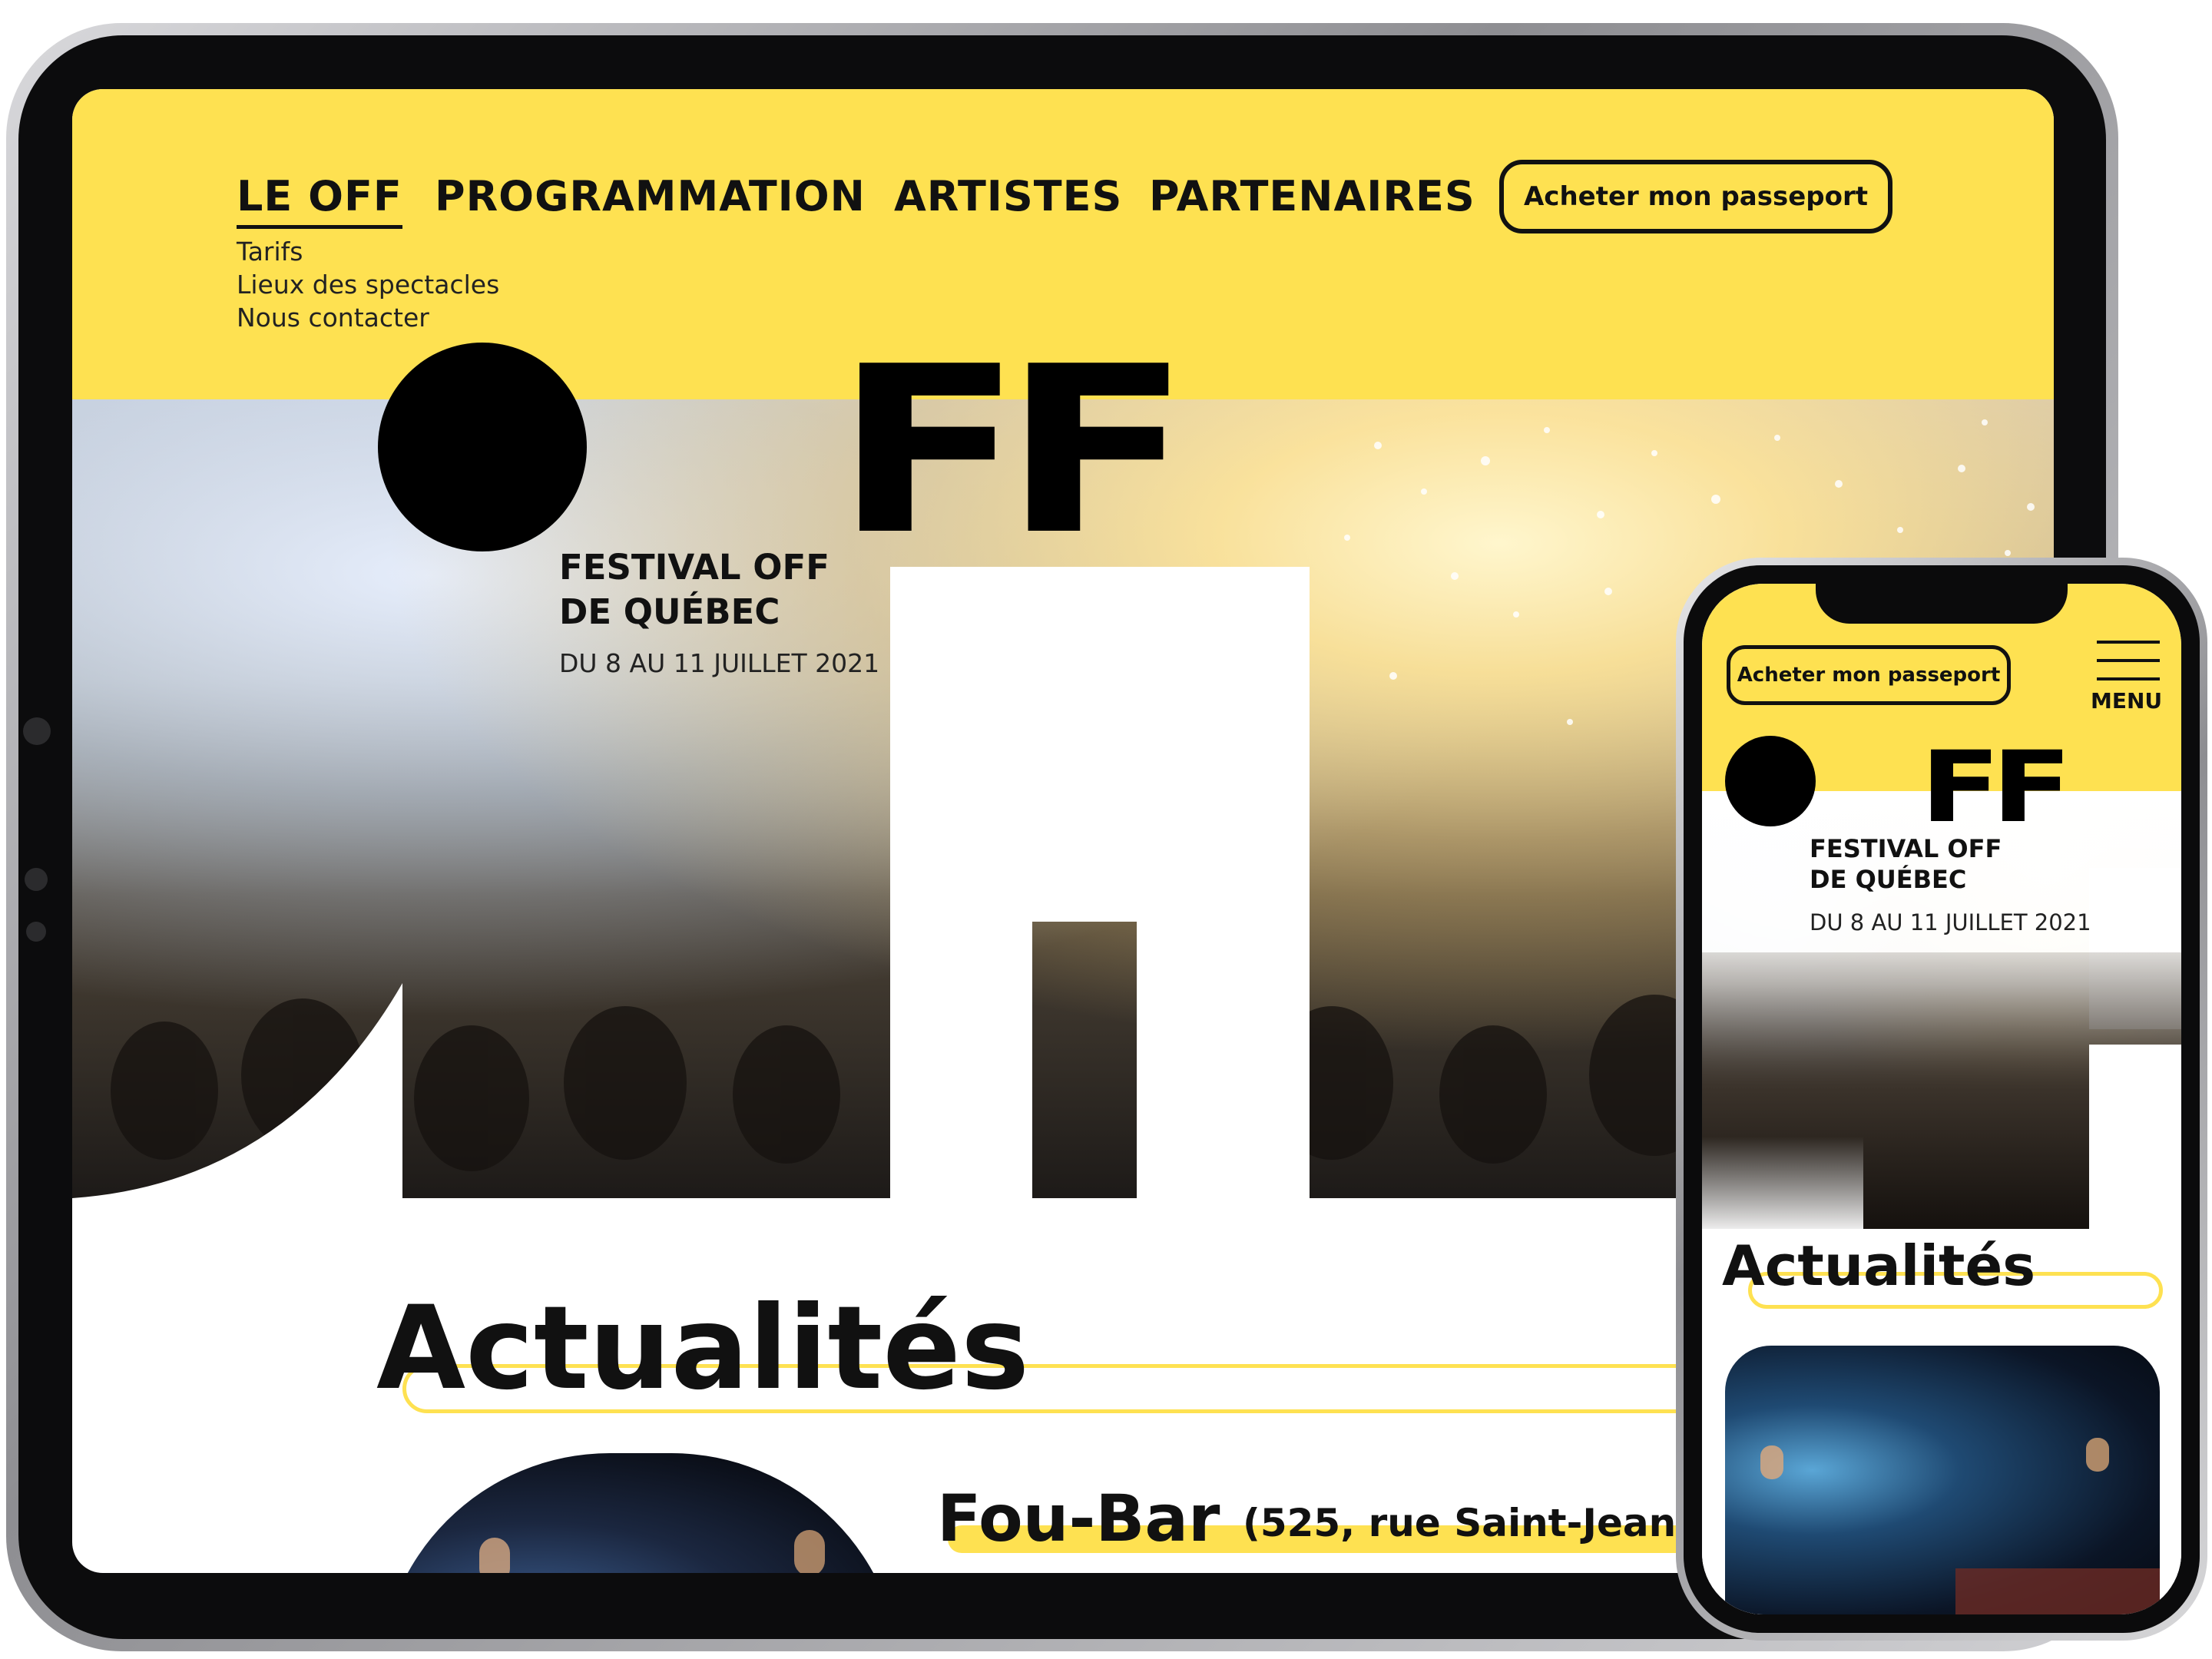 This screenshot has width=2212, height=1659. Describe the element at coordinates (1012, 451) in the screenshot. I see `logo-ff: FF` at that location.